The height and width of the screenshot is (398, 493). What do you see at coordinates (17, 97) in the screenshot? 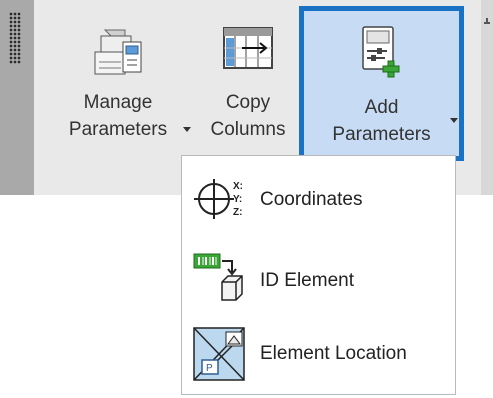
I see `panel-grip` at bounding box center [17, 97].